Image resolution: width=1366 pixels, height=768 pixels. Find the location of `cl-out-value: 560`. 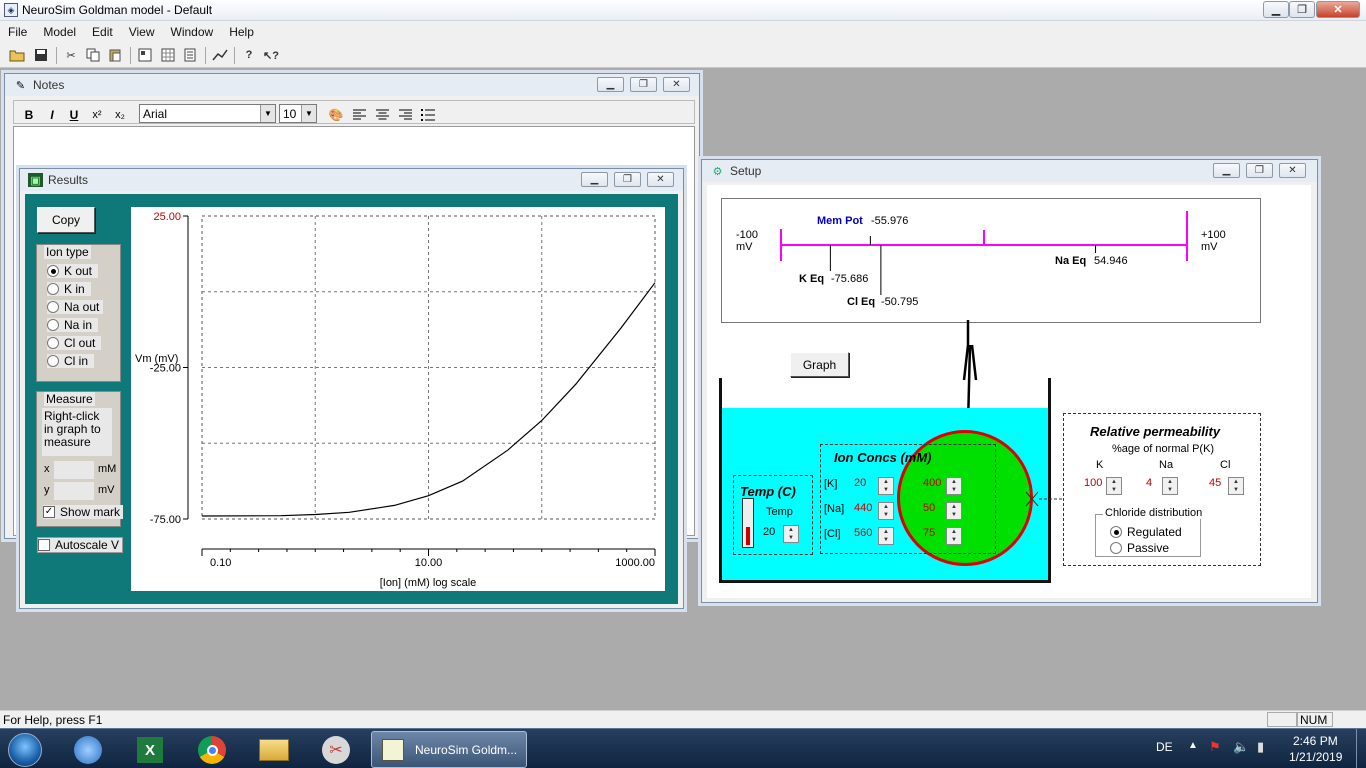

cl-out-value: 560 is located at coordinates (863, 533).